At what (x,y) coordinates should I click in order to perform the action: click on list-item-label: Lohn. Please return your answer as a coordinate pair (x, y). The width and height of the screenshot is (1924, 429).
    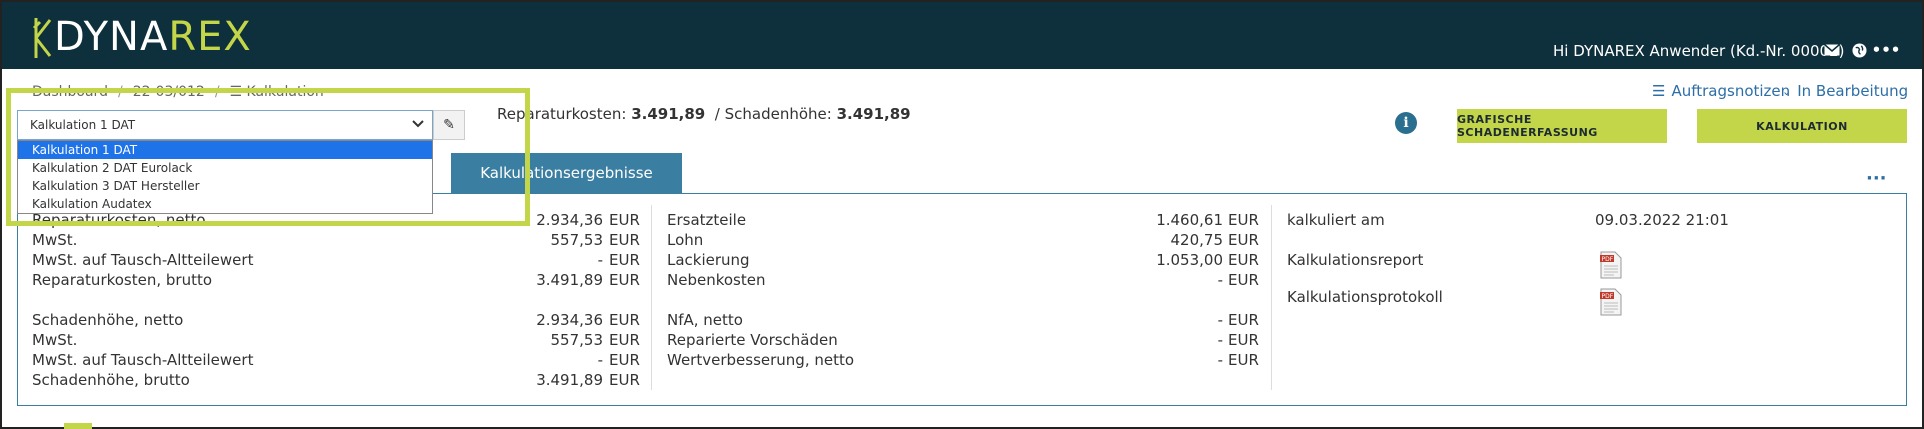
    Looking at the image, I should click on (685, 240).